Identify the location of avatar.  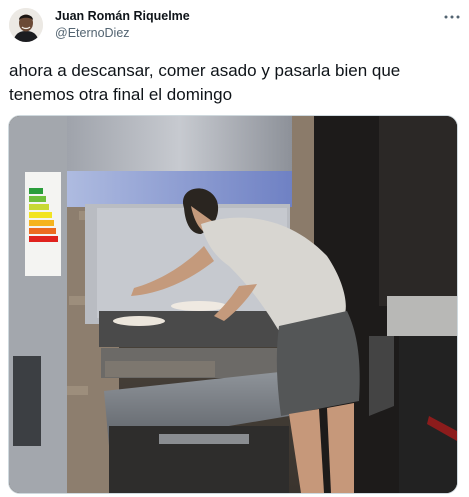
(26, 25).